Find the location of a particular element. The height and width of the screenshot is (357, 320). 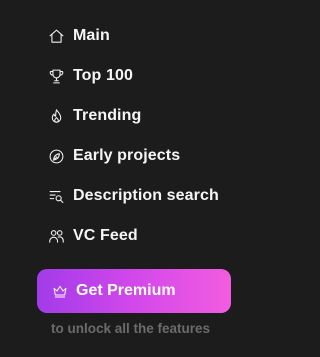

sidebar-item-label: Main is located at coordinates (91, 35).